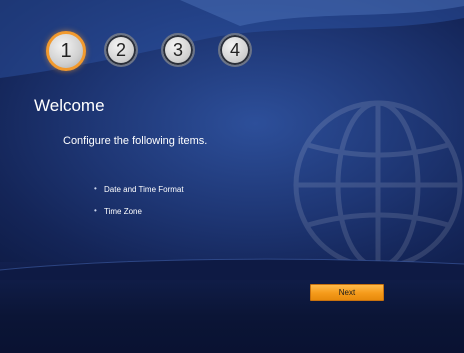 This screenshot has height=353, width=464. I want to click on step-1-icon: 1, so click(66, 51).